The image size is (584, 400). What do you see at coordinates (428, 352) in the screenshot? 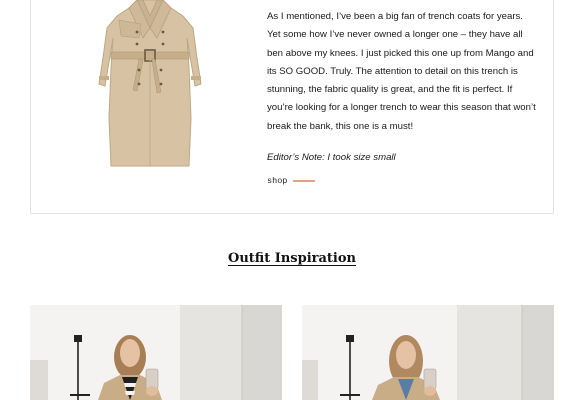
I see `outfit-photo-right` at bounding box center [428, 352].